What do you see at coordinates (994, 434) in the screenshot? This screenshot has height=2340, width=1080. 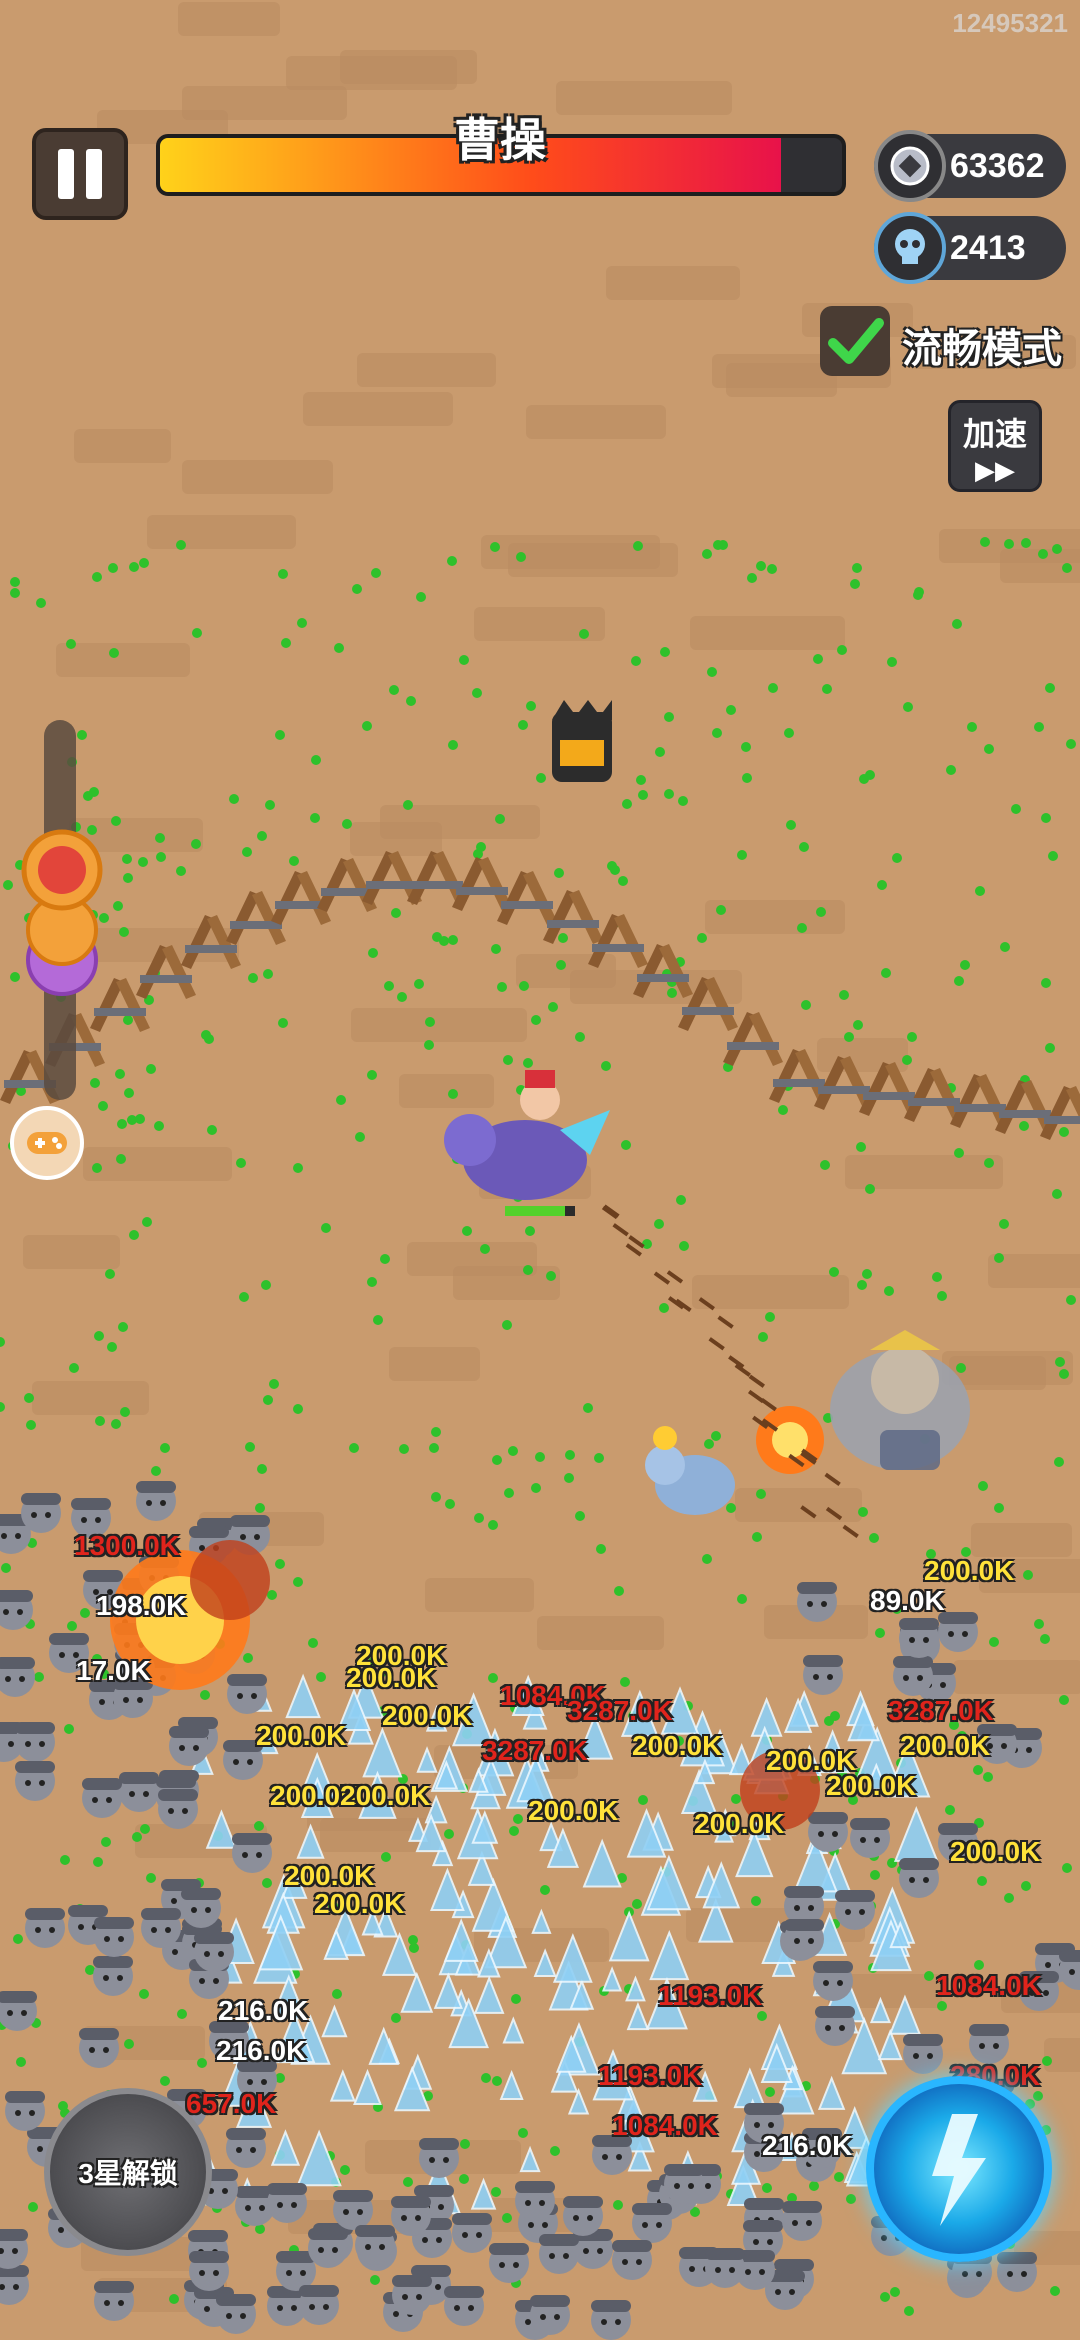 I see `speed-up-label: 加速` at bounding box center [994, 434].